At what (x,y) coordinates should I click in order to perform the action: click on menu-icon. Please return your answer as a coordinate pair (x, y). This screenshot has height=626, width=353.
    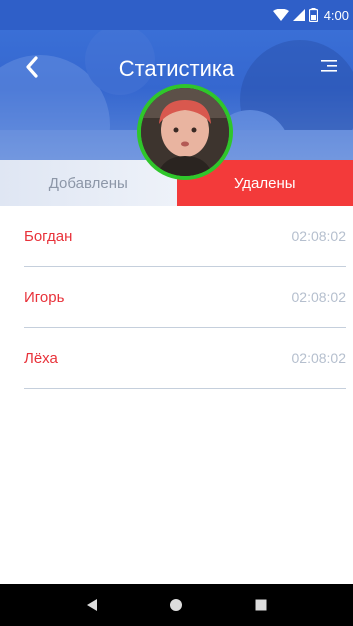
    Looking at the image, I should click on (329, 66).